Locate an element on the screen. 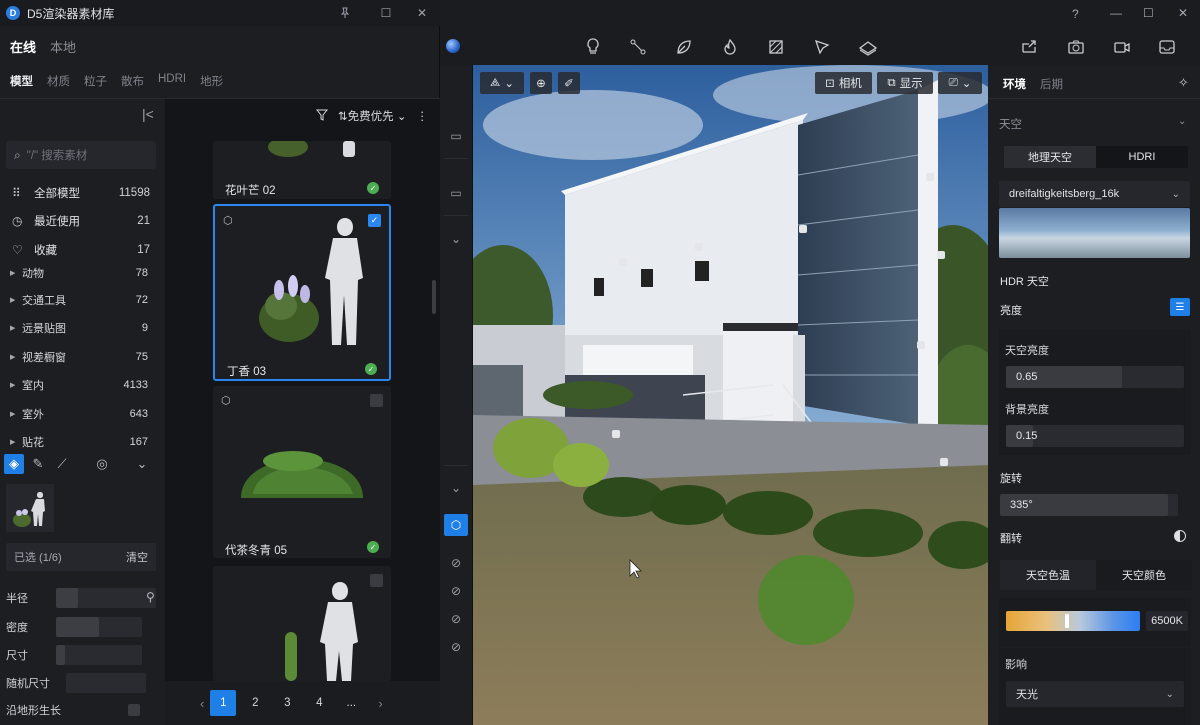 This screenshot has width=1200, height=725. asset-card is located at coordinates (302, 623).